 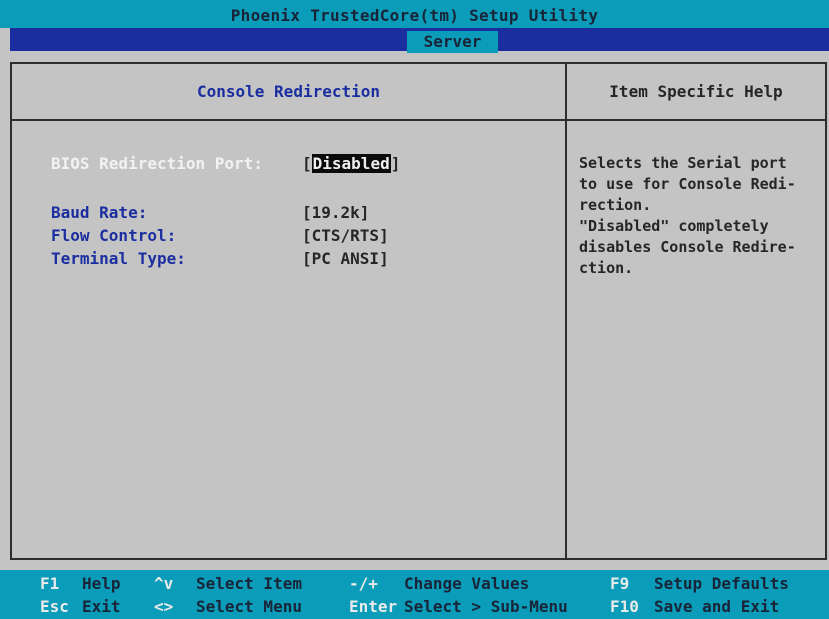 What do you see at coordinates (566, 311) in the screenshot?
I see `vertical-divider` at bounding box center [566, 311].